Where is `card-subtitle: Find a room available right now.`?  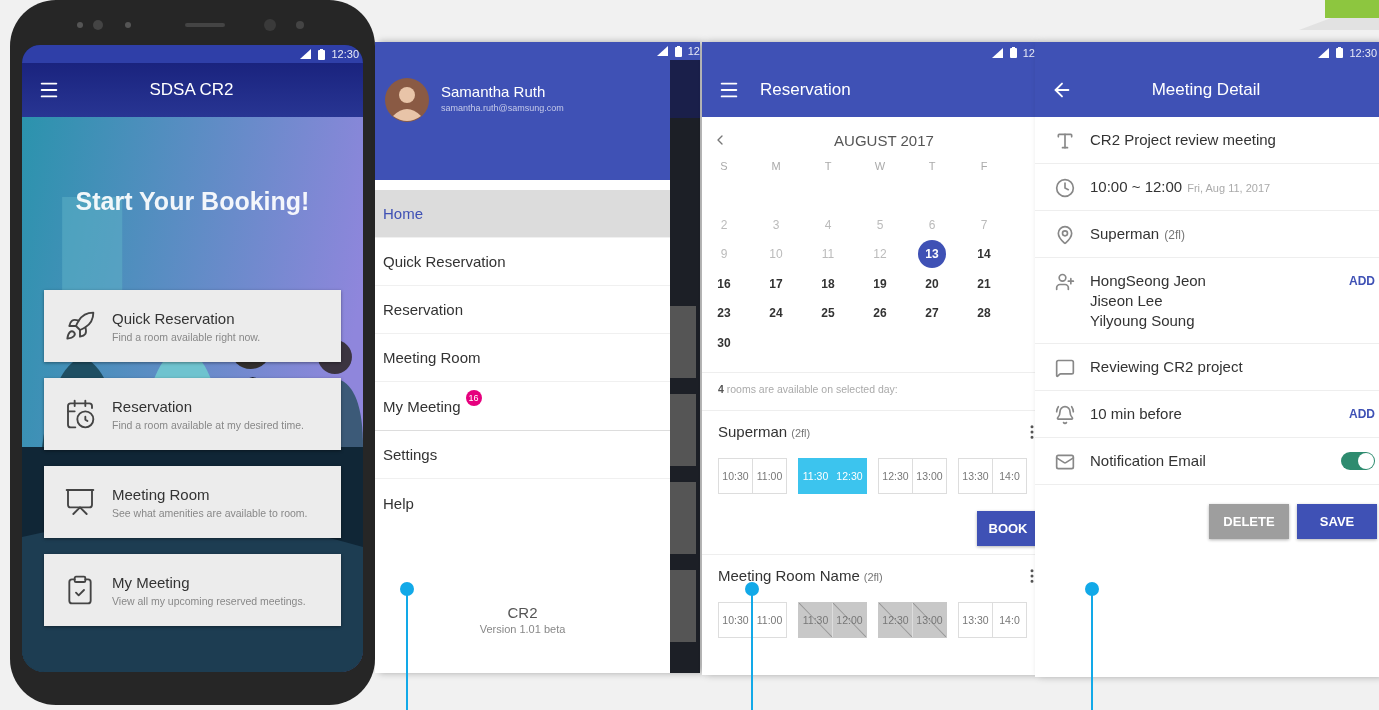 card-subtitle: Find a room available right now. is located at coordinates (186, 336).